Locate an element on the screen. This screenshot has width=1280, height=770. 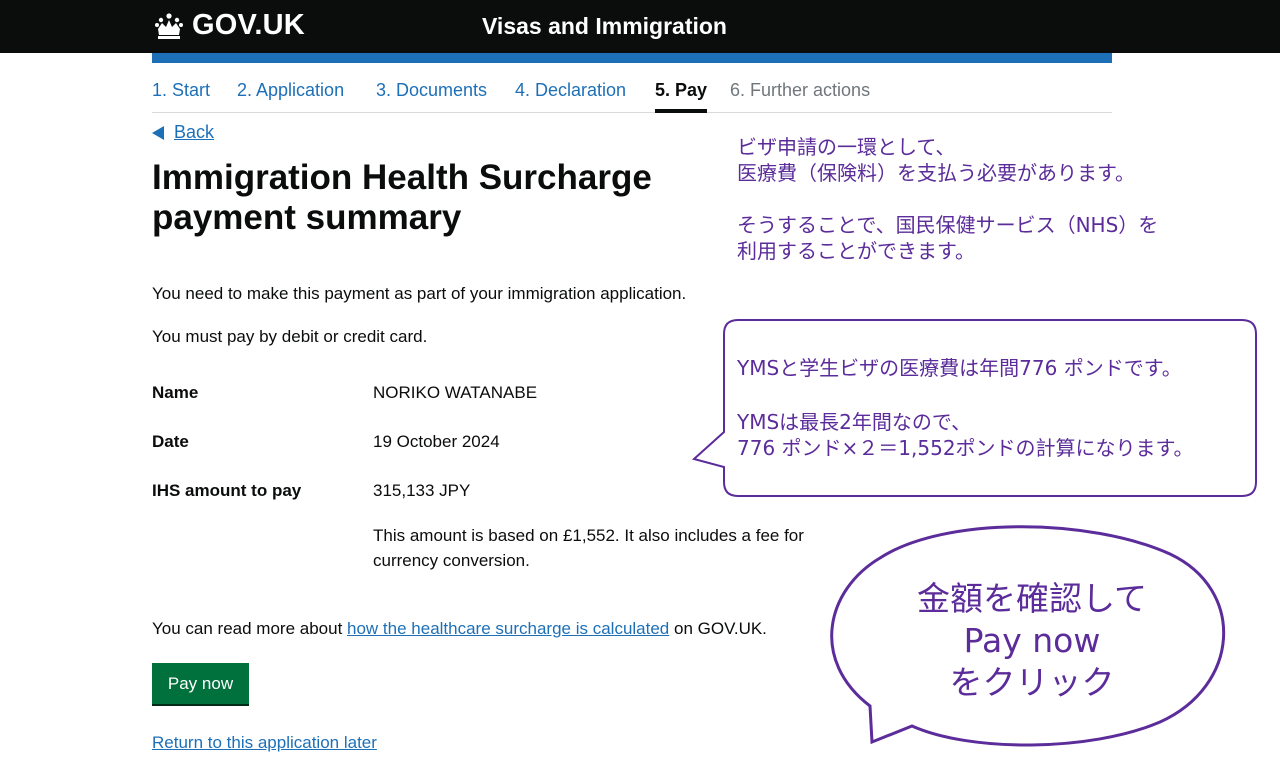
annotation-note-1-line-3: そうすることで、国民保健サービス（NHS）を is located at coordinates (948, 225).